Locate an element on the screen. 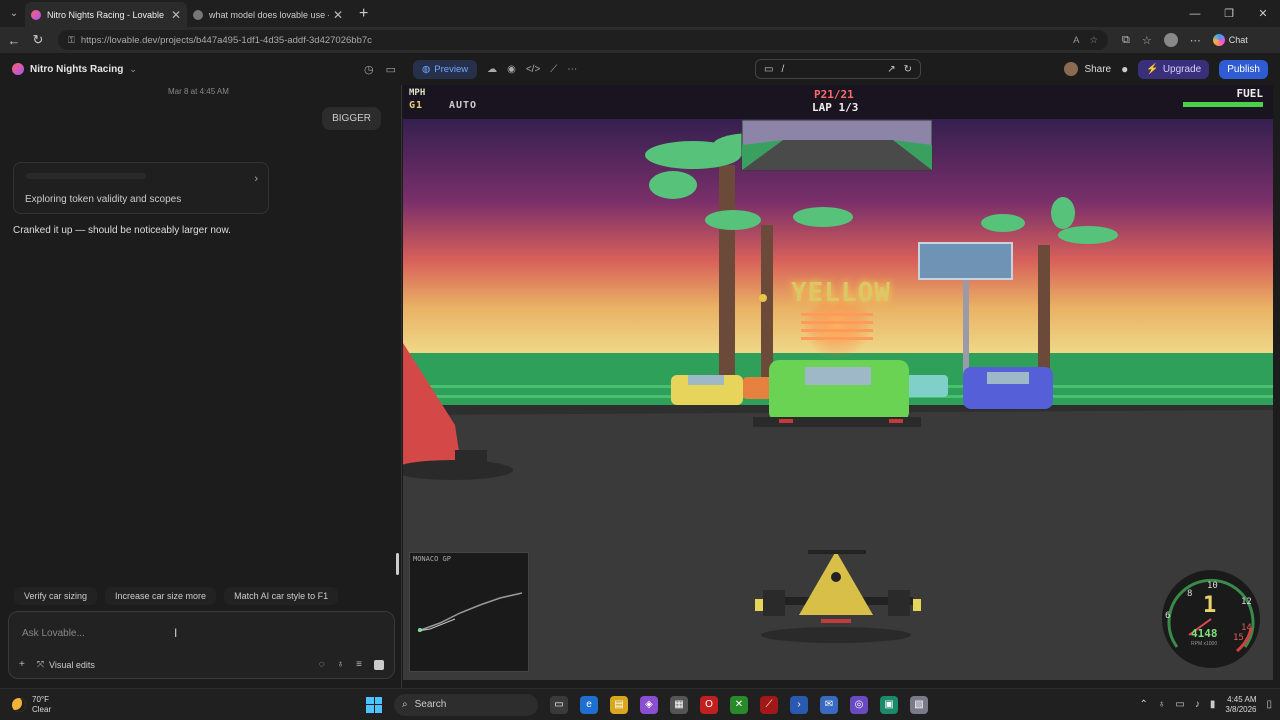 This screenshot has width=1280, height=720. more-tools-icon: ⋯ is located at coordinates (572, 69).